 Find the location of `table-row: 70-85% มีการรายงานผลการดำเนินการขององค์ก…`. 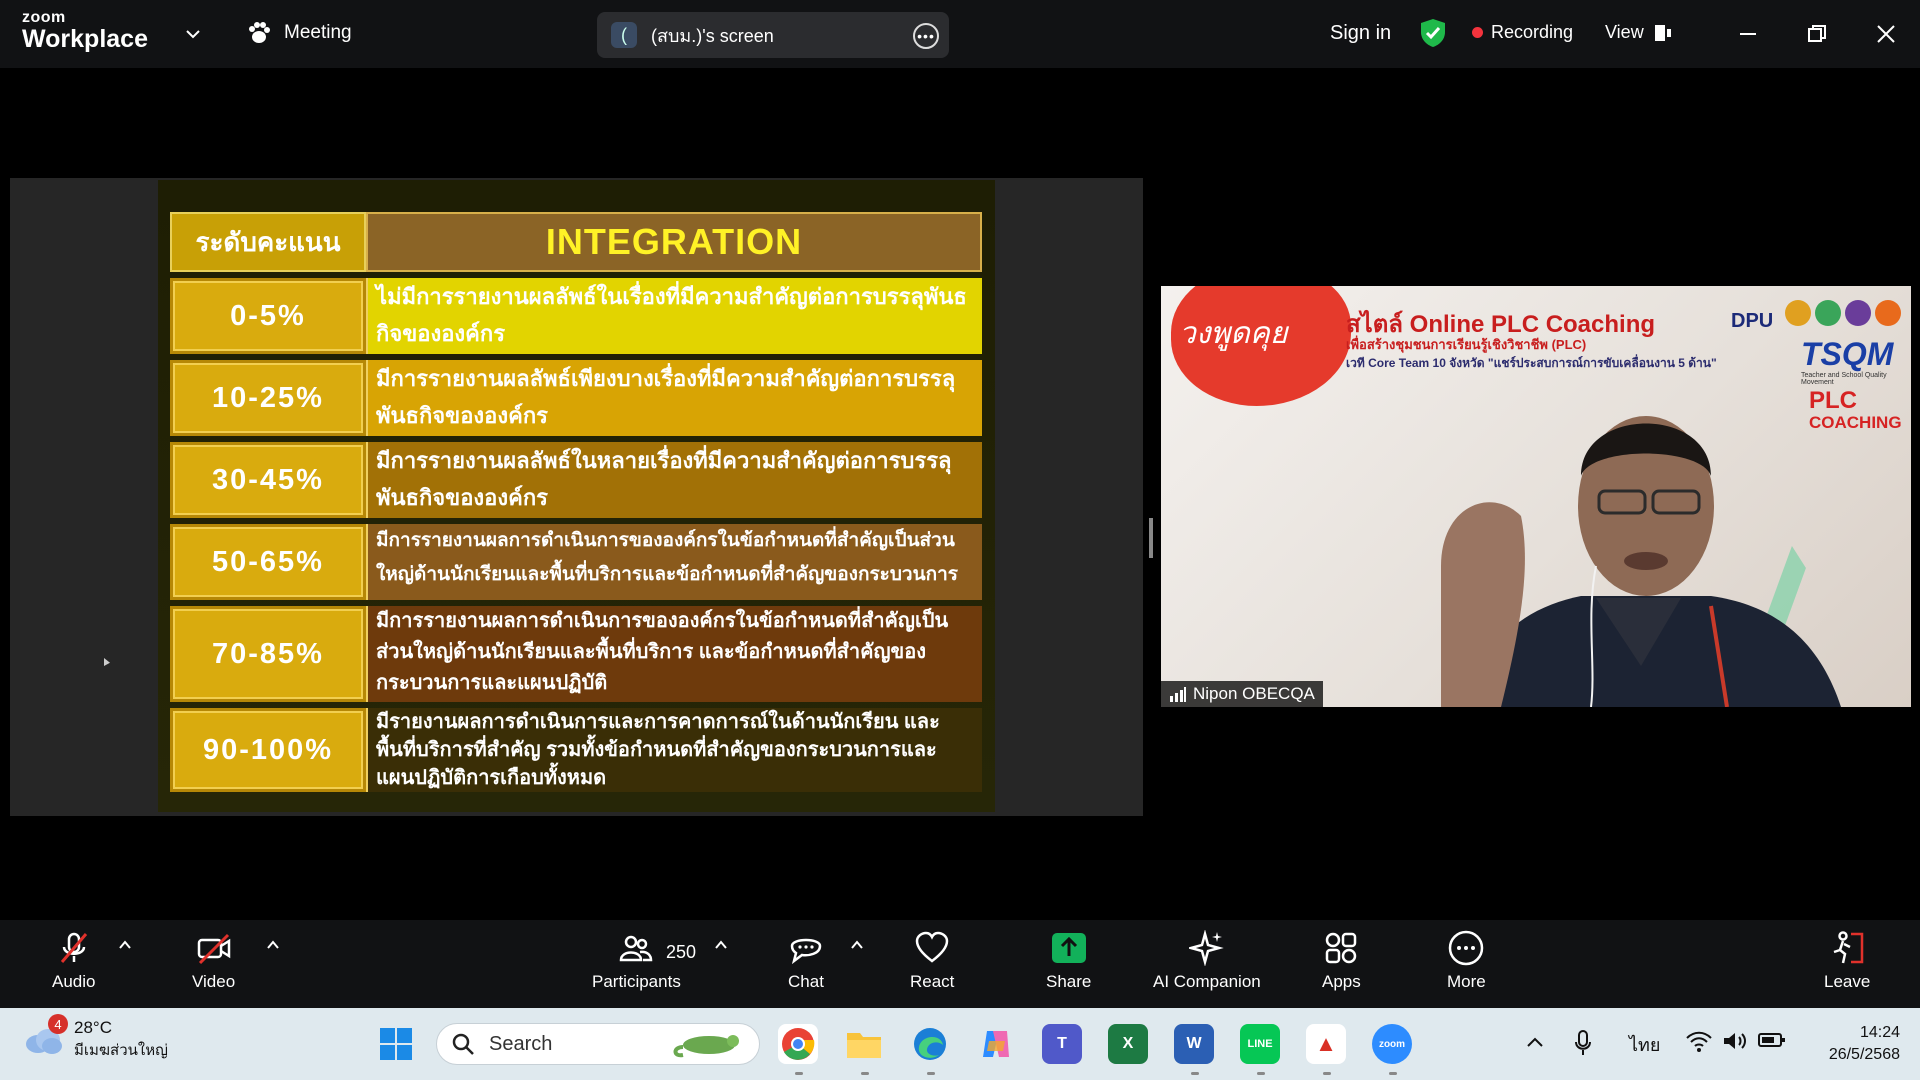

table-row: 70-85% มีการรายงานผลการดำเนินการขององค์ก… is located at coordinates (576, 654).